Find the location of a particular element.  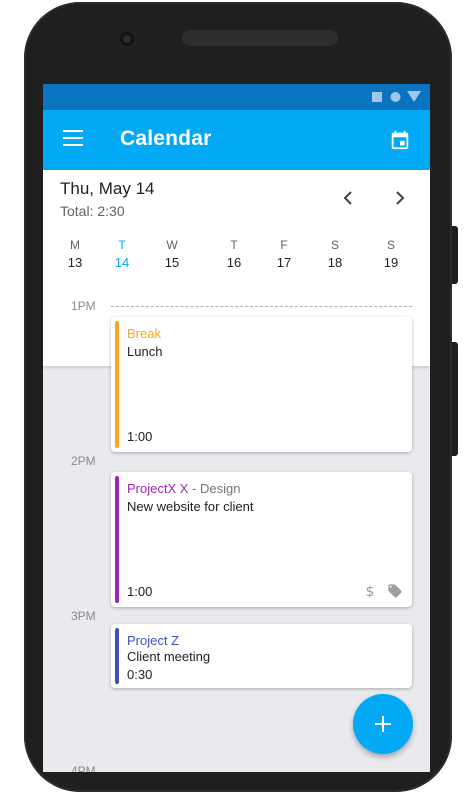

event-duration: 0:30 is located at coordinates (140, 674).